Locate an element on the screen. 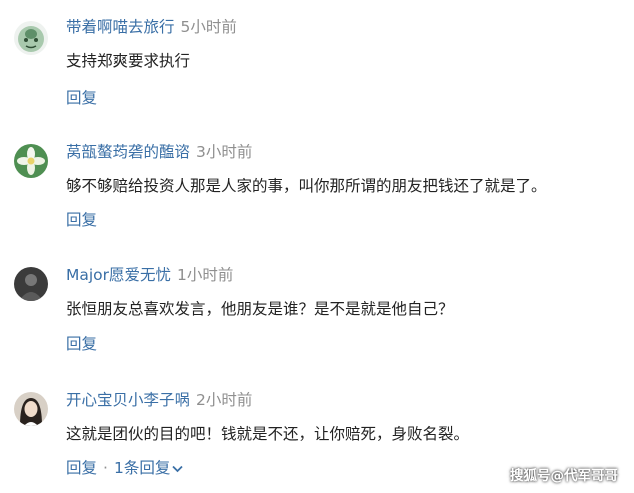  green-cartoon-face-icon is located at coordinates (31, 38).